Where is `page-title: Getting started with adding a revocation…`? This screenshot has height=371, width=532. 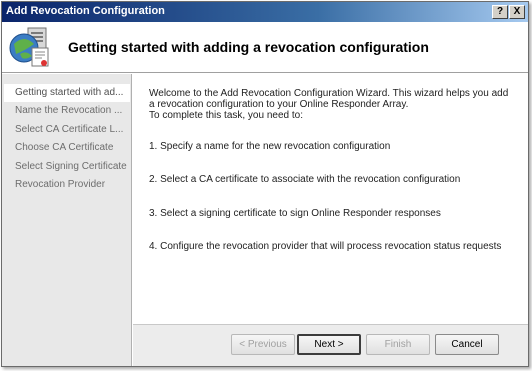
page-title: Getting started with adding a revocation… is located at coordinates (248, 47).